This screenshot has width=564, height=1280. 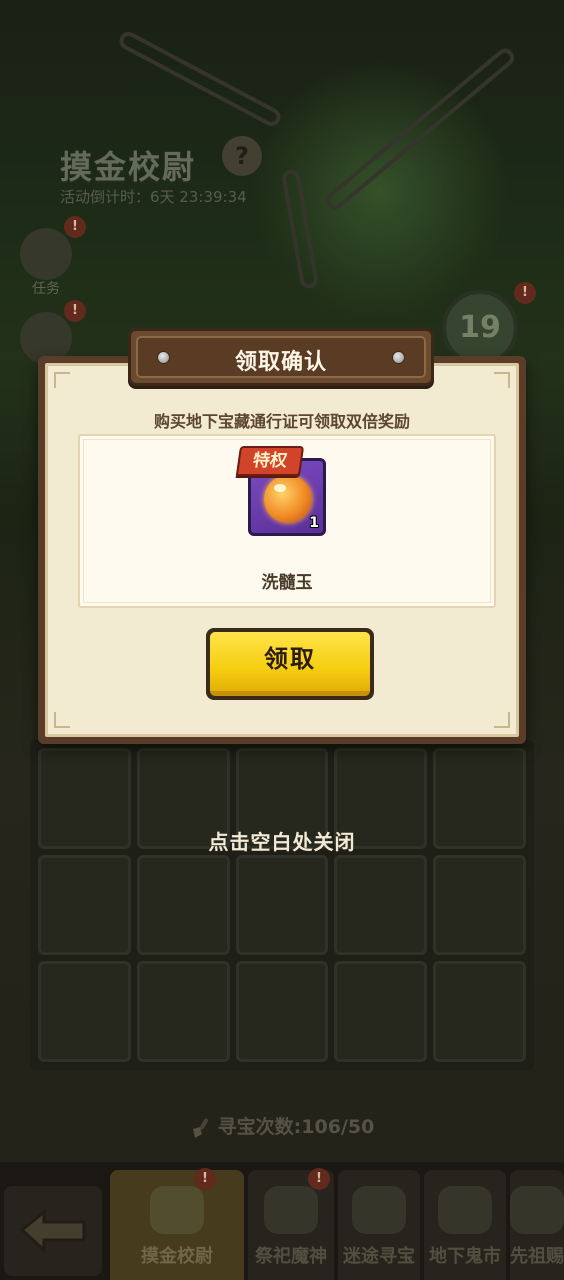 I want to click on privilege-tag: 特权, so click(x=270, y=461).